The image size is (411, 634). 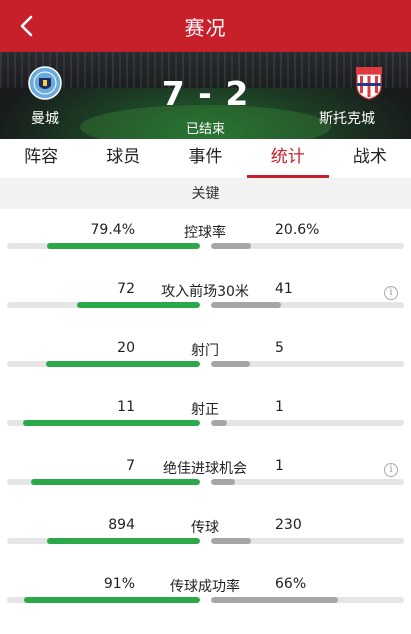 I want to click on back-button, so click(x=26, y=26).